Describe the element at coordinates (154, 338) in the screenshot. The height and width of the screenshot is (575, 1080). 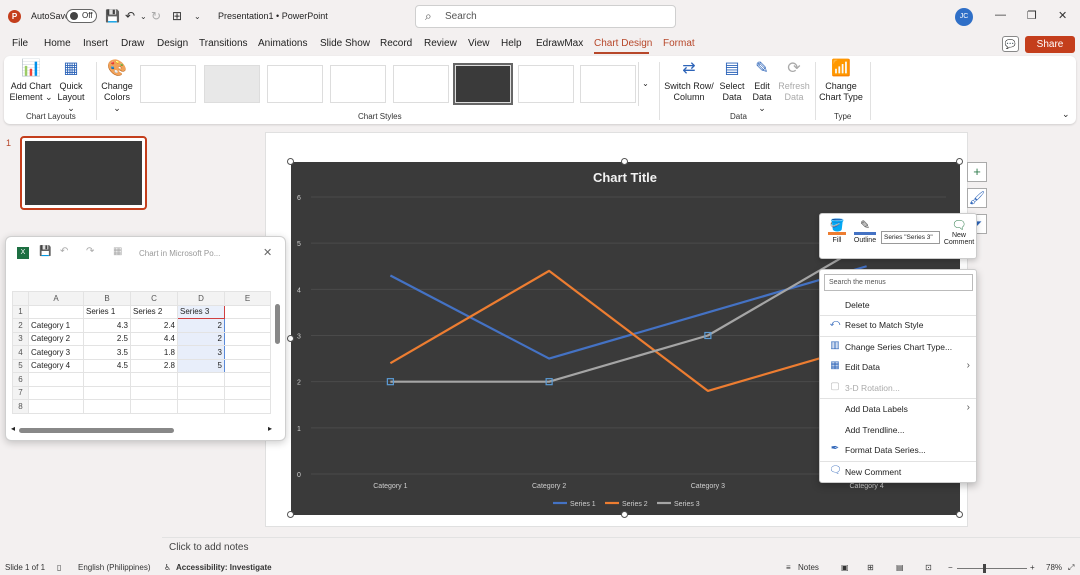
I see `cell: 4.4` at that location.